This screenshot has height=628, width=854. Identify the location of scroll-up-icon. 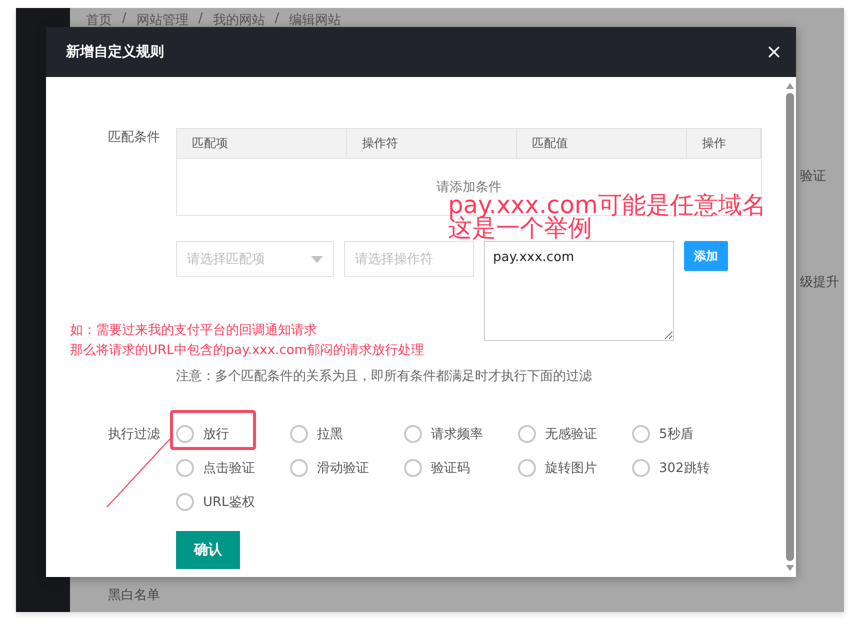
(790, 86).